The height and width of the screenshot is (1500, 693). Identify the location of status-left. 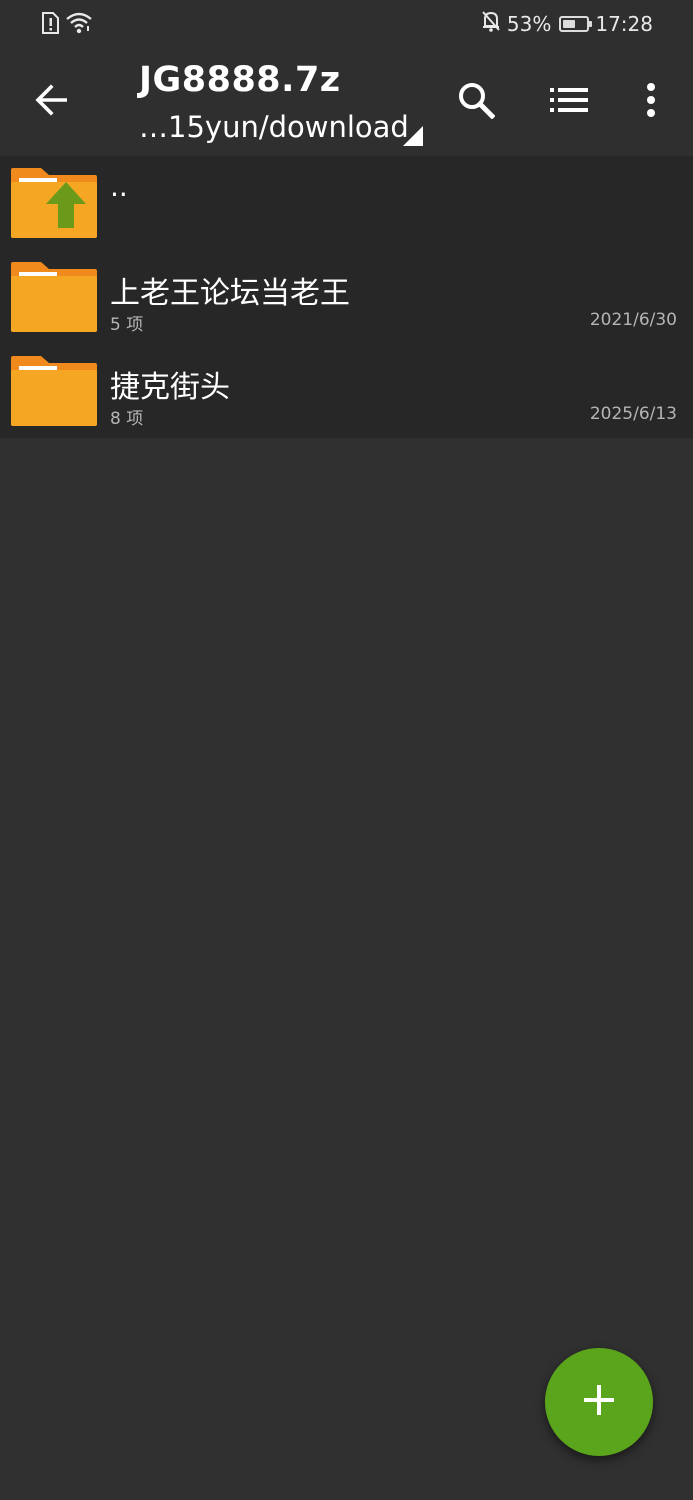
(66, 25).